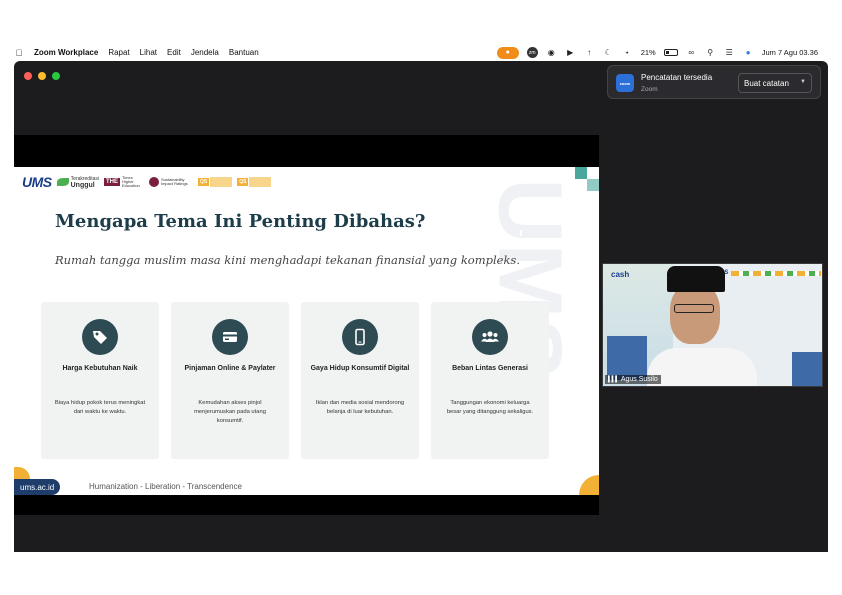  I want to click on create-notes-button: Buat catatan ▼, so click(775, 83).